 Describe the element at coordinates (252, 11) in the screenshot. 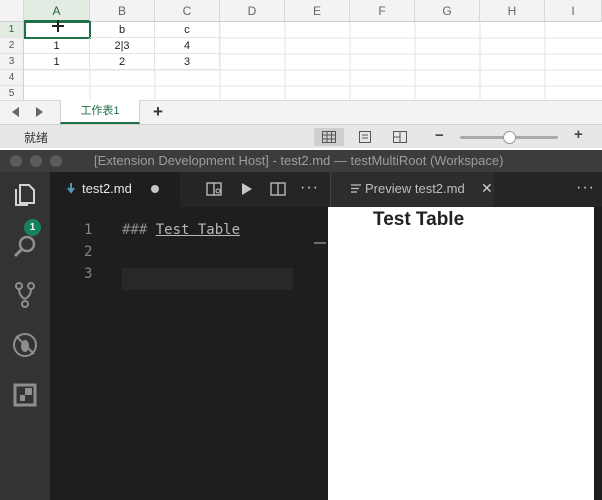

I see `column-header-d: D` at that location.